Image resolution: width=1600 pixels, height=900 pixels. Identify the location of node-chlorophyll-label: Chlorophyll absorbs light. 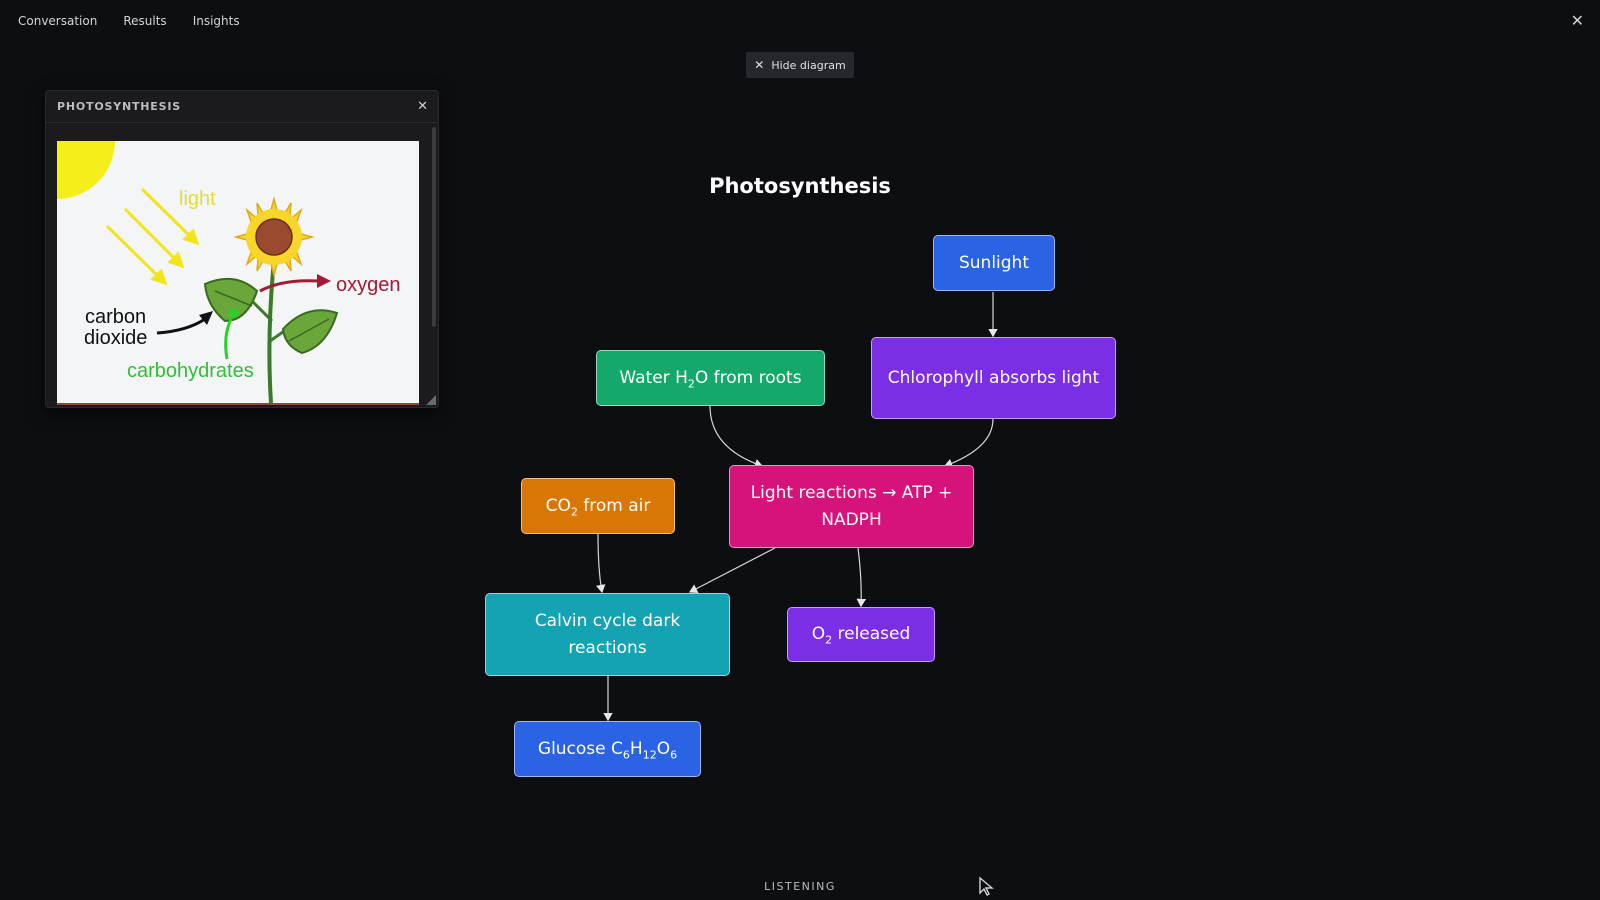
(993, 377).